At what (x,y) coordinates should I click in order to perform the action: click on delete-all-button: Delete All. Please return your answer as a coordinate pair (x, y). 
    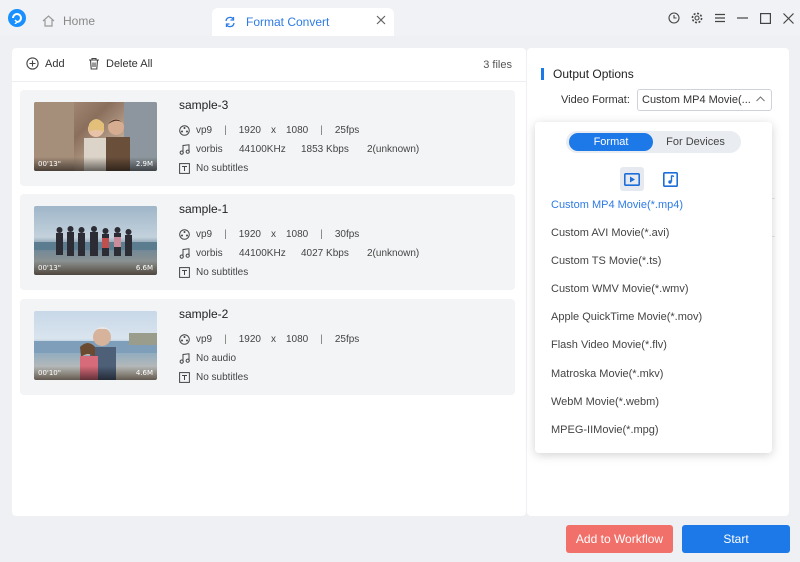
    Looking at the image, I should click on (120, 63).